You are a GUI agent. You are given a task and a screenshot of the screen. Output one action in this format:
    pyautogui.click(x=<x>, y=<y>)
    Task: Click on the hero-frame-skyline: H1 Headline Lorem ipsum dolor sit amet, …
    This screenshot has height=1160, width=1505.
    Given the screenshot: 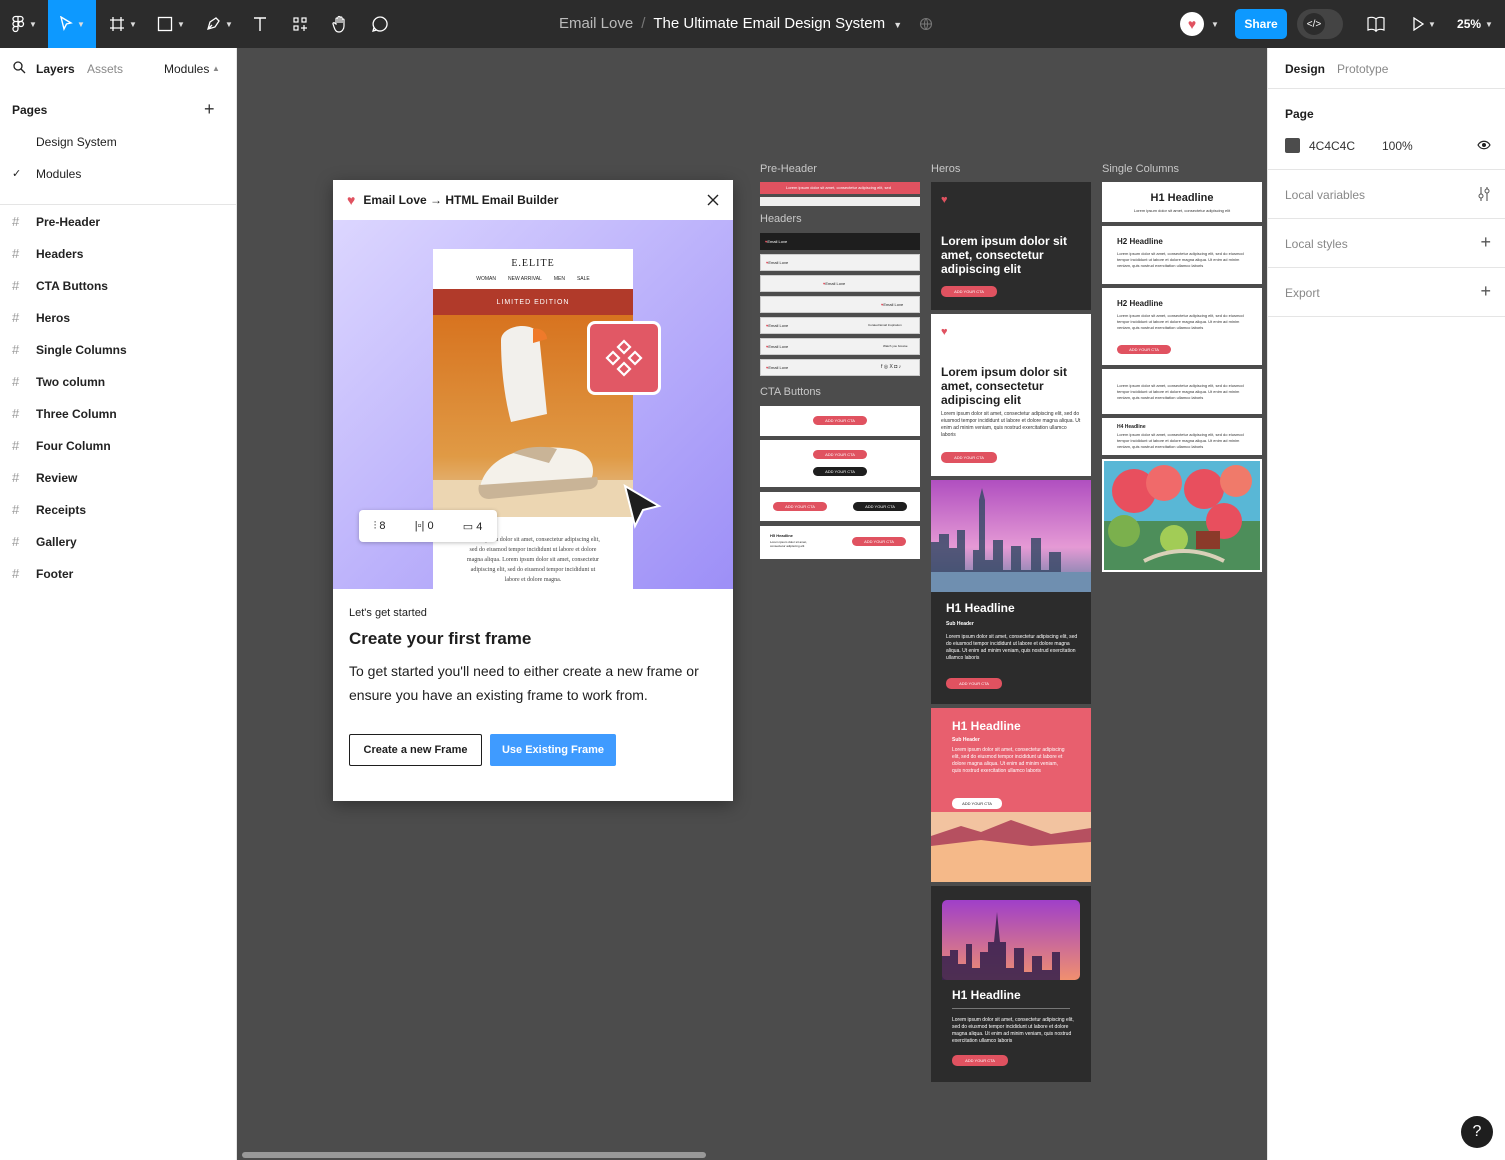 What is the action you would take?
    pyautogui.click(x=1011, y=984)
    